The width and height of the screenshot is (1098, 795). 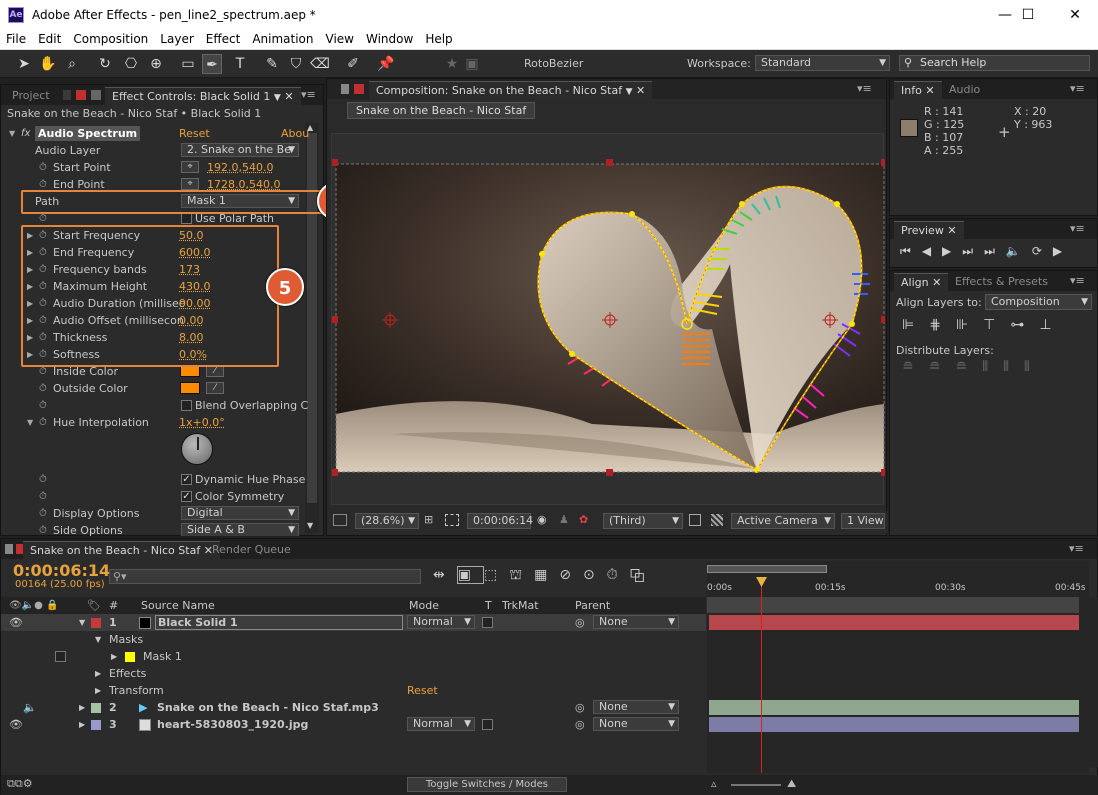 What do you see at coordinates (131, 64) in the screenshot?
I see `camera-tool-icon: ⎔` at bounding box center [131, 64].